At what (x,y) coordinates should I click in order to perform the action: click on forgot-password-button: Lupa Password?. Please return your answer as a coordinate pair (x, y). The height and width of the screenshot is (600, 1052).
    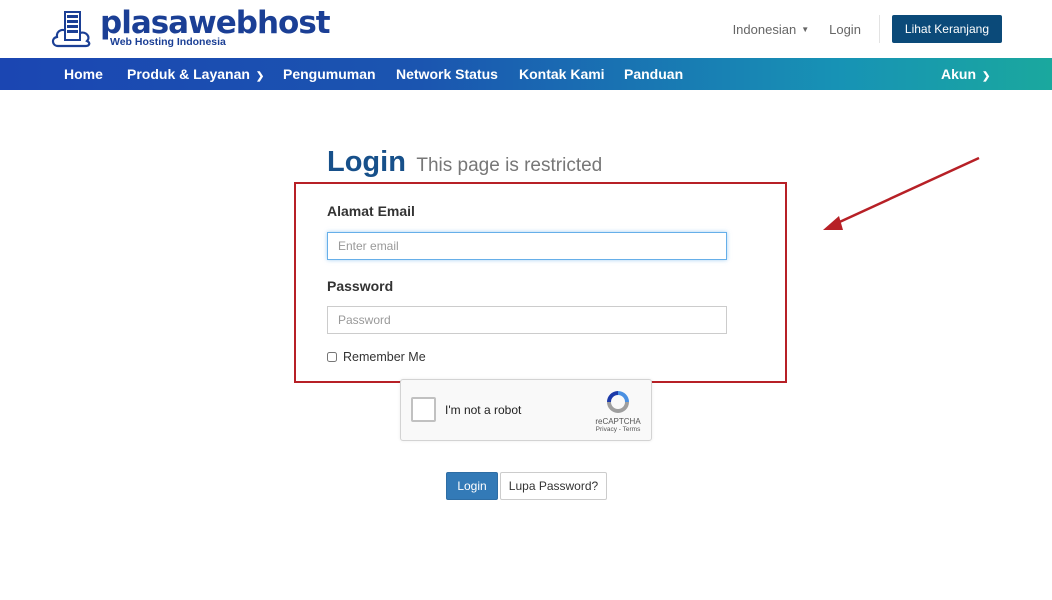
    Looking at the image, I should click on (553, 486).